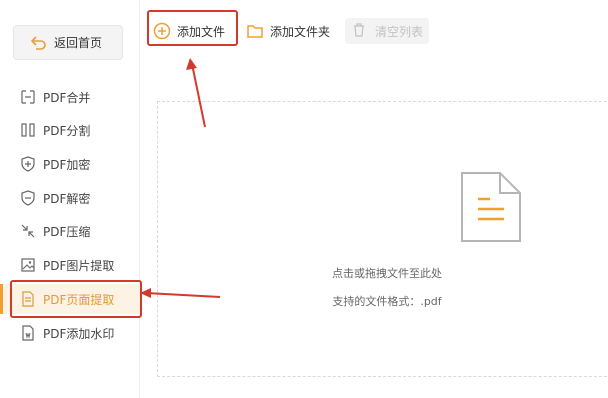 The height and width of the screenshot is (398, 608). What do you see at coordinates (191, 64) in the screenshot?
I see `arrow-head-add-file` at bounding box center [191, 64].